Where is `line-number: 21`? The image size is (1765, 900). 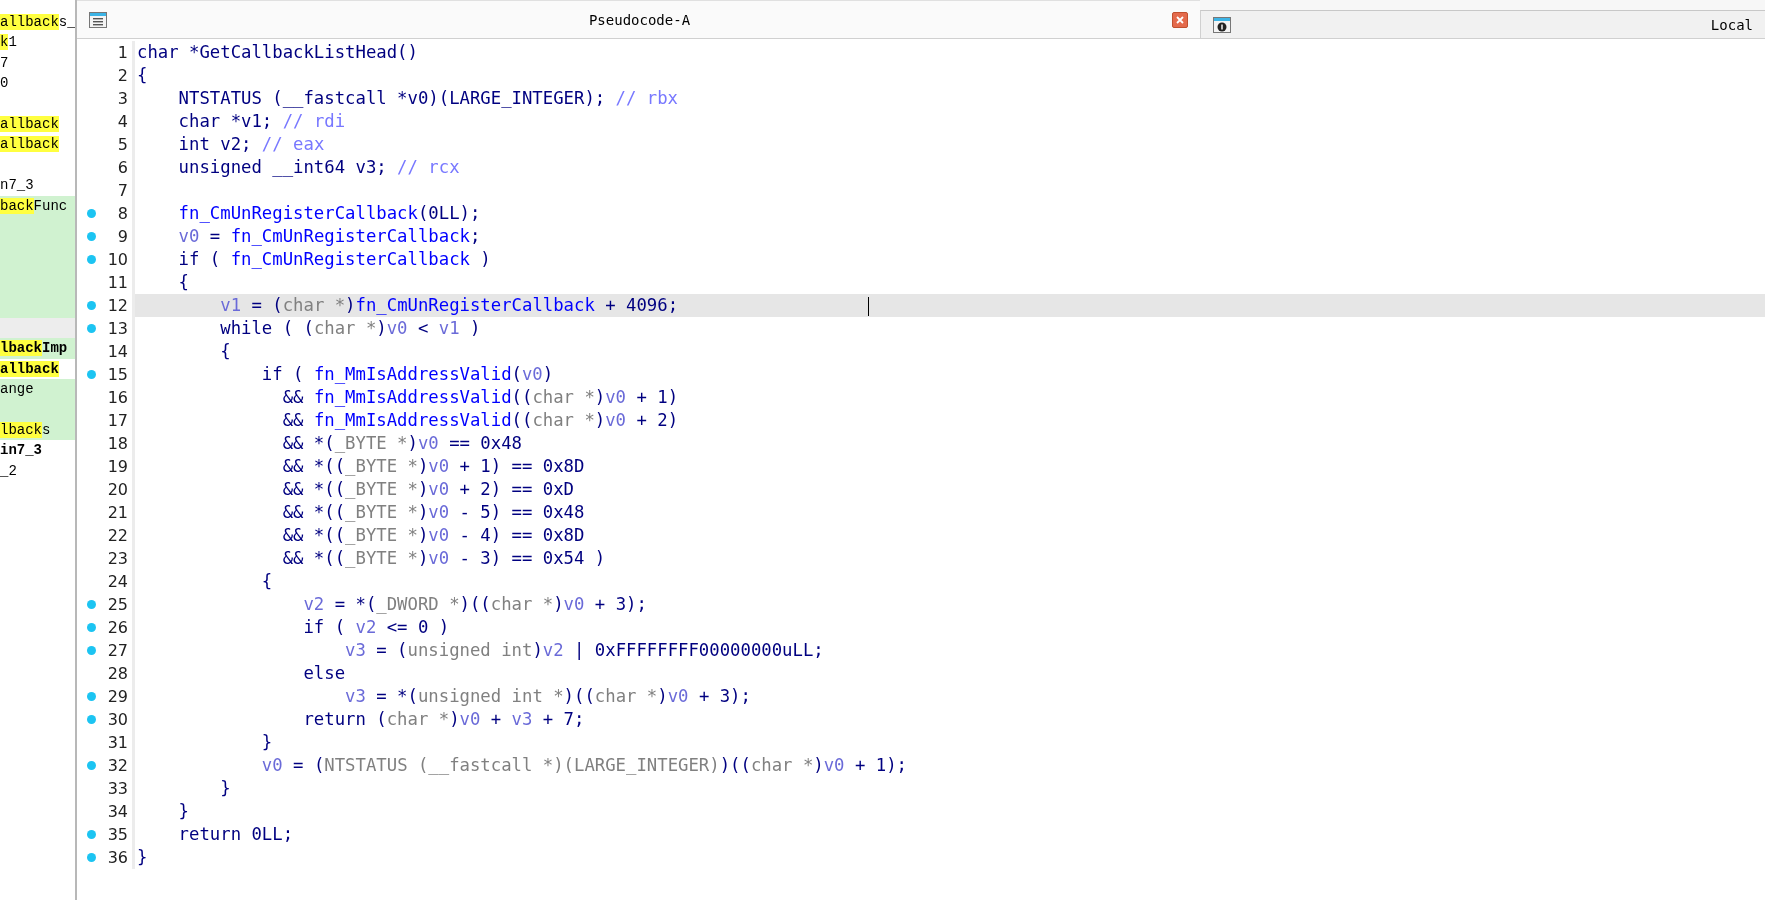
line-number: 21 is located at coordinates (117, 513).